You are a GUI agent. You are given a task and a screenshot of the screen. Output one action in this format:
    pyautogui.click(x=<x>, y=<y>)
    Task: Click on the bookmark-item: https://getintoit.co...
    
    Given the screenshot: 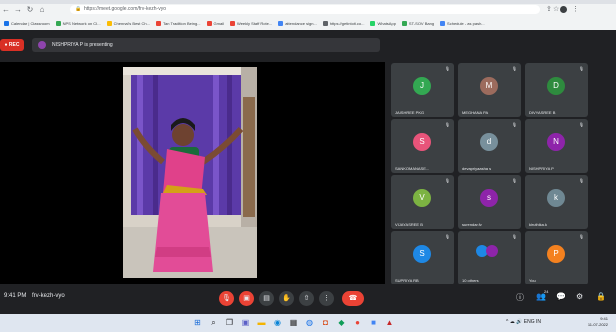 What is the action you would take?
    pyautogui.click(x=343, y=23)
    